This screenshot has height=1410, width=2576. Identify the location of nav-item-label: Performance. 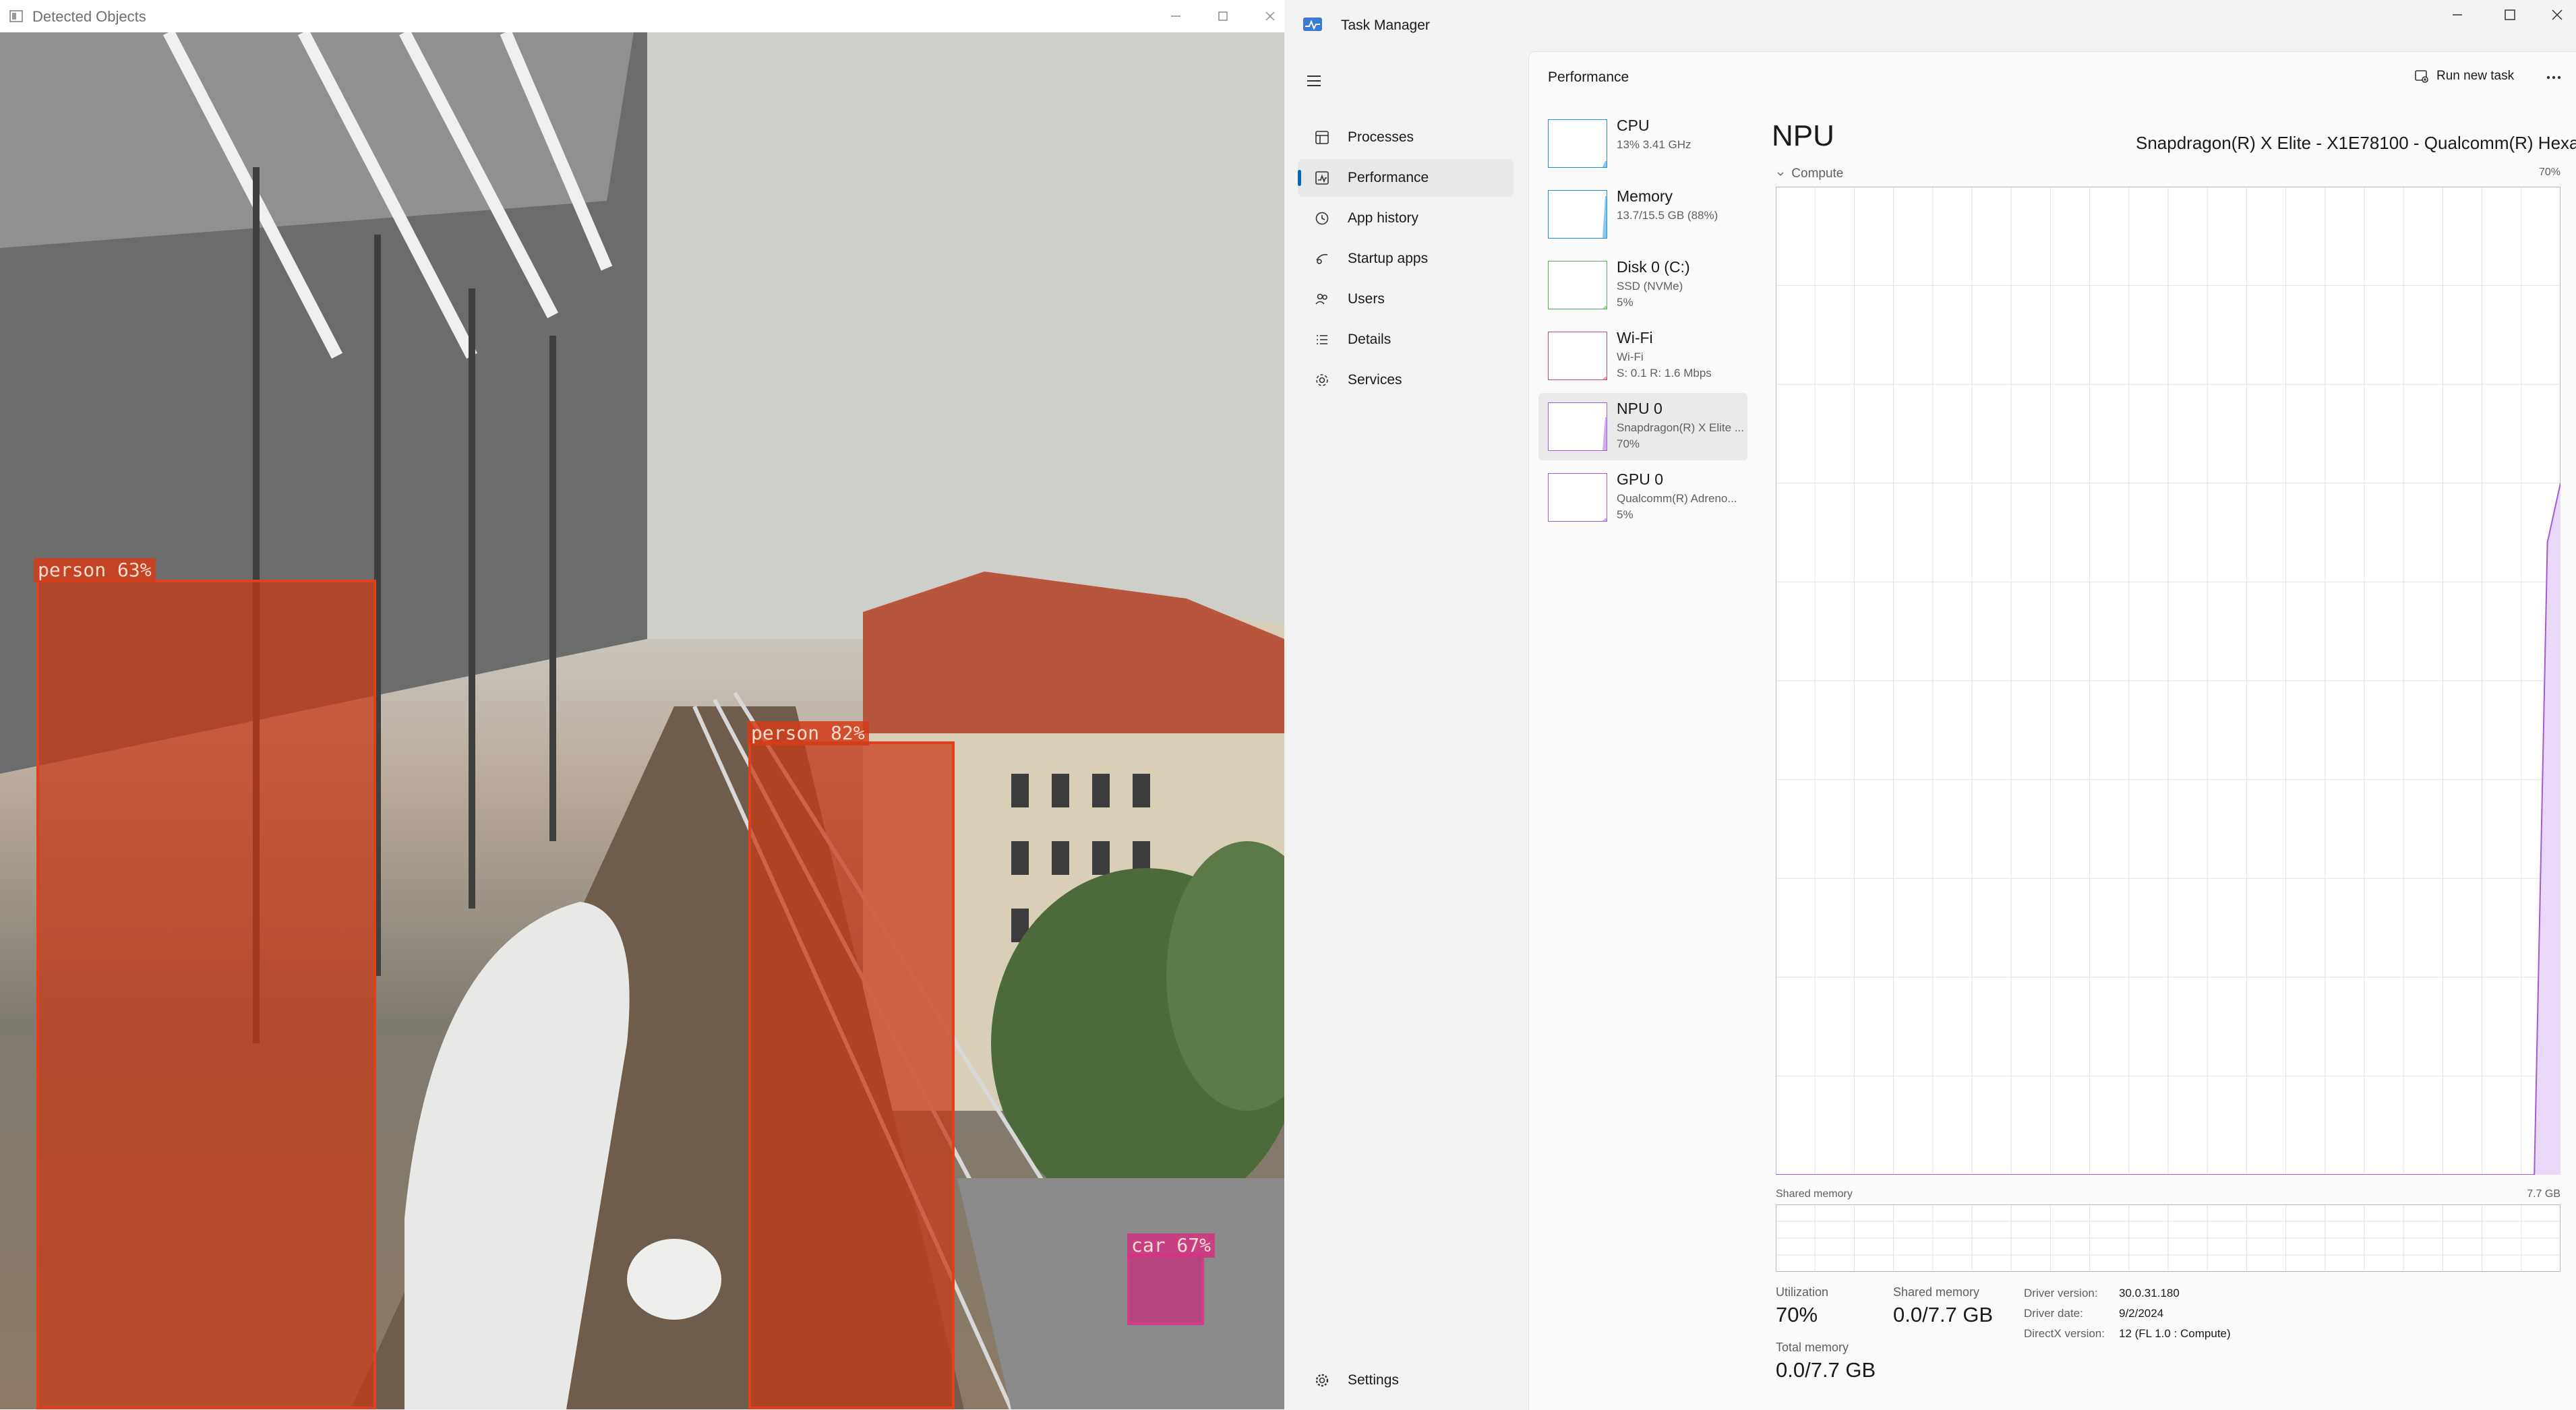
(1388, 177).